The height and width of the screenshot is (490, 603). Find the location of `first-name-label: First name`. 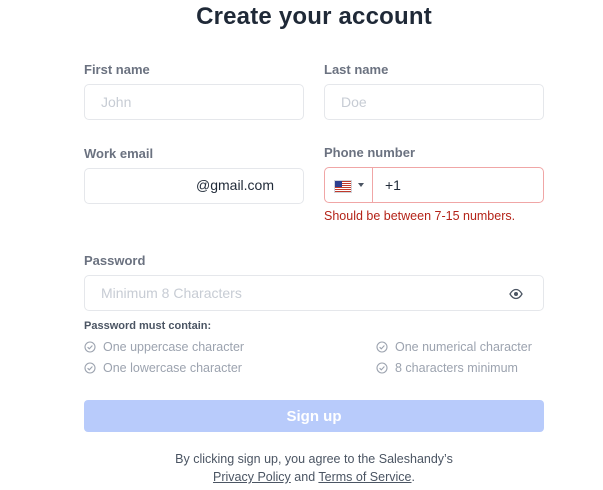

first-name-label: First name is located at coordinates (117, 69).